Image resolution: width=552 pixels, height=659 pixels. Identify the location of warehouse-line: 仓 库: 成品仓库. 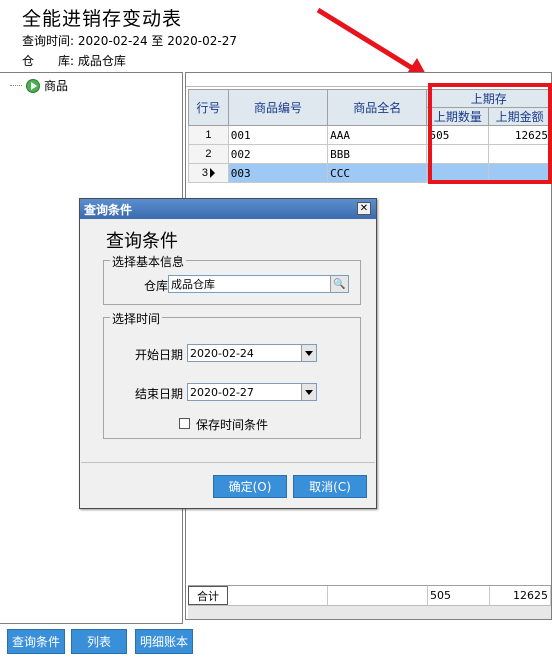
(74, 60).